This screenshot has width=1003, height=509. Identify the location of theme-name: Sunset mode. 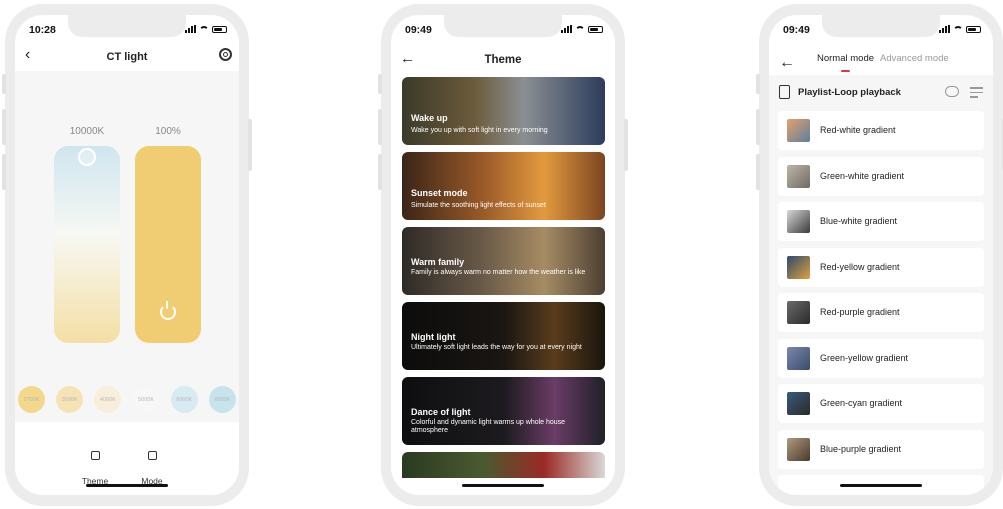
(439, 193).